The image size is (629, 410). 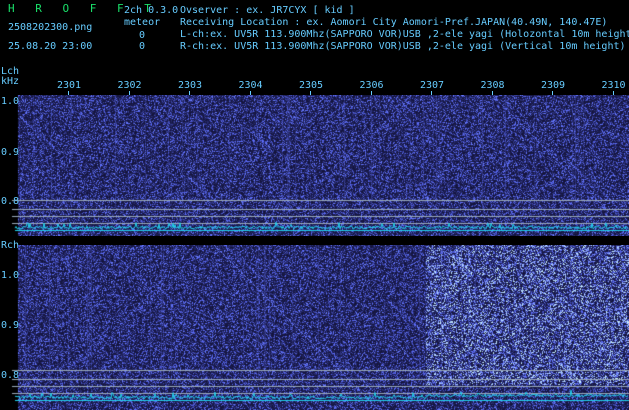 What do you see at coordinates (10, 101) in the screenshot?
I see `lch-tick-1.0: 1.0` at bounding box center [10, 101].